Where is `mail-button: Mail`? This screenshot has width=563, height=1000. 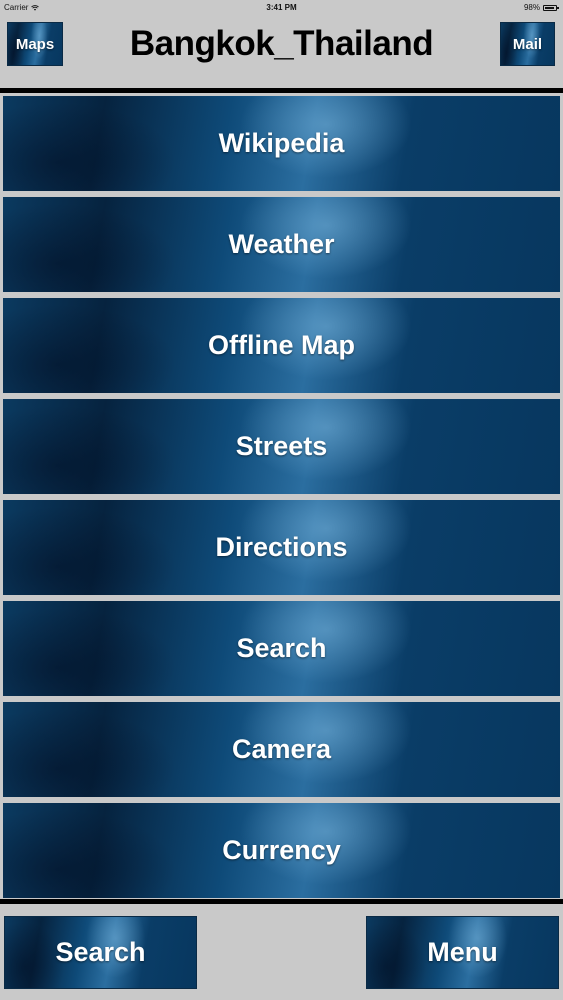 mail-button: Mail is located at coordinates (527, 44).